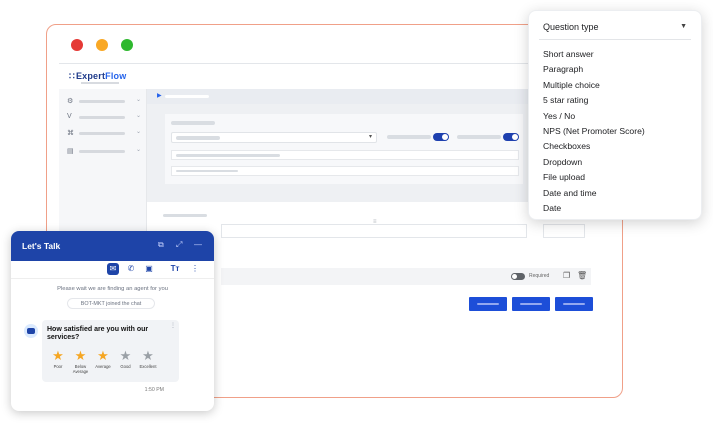 The width and height of the screenshot is (713, 423). I want to click on select-value, so click(198, 138).